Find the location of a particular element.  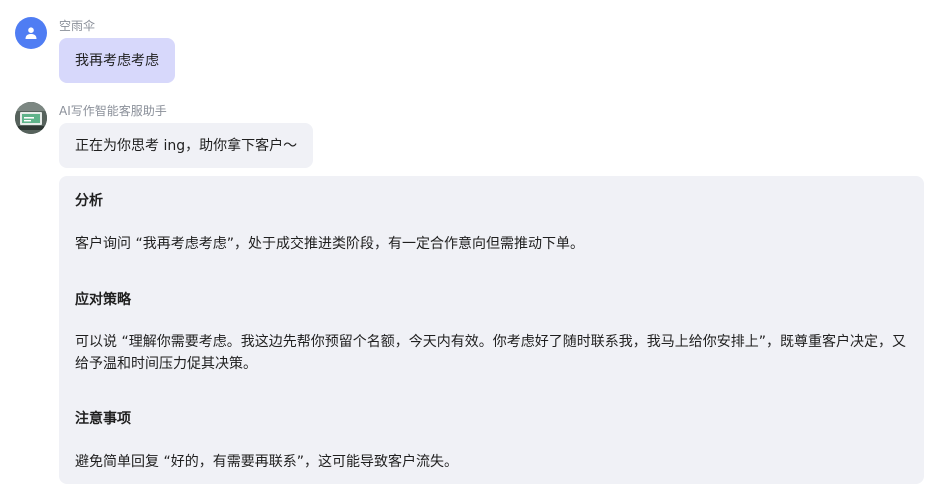

bot-avatar is located at coordinates (31, 118).